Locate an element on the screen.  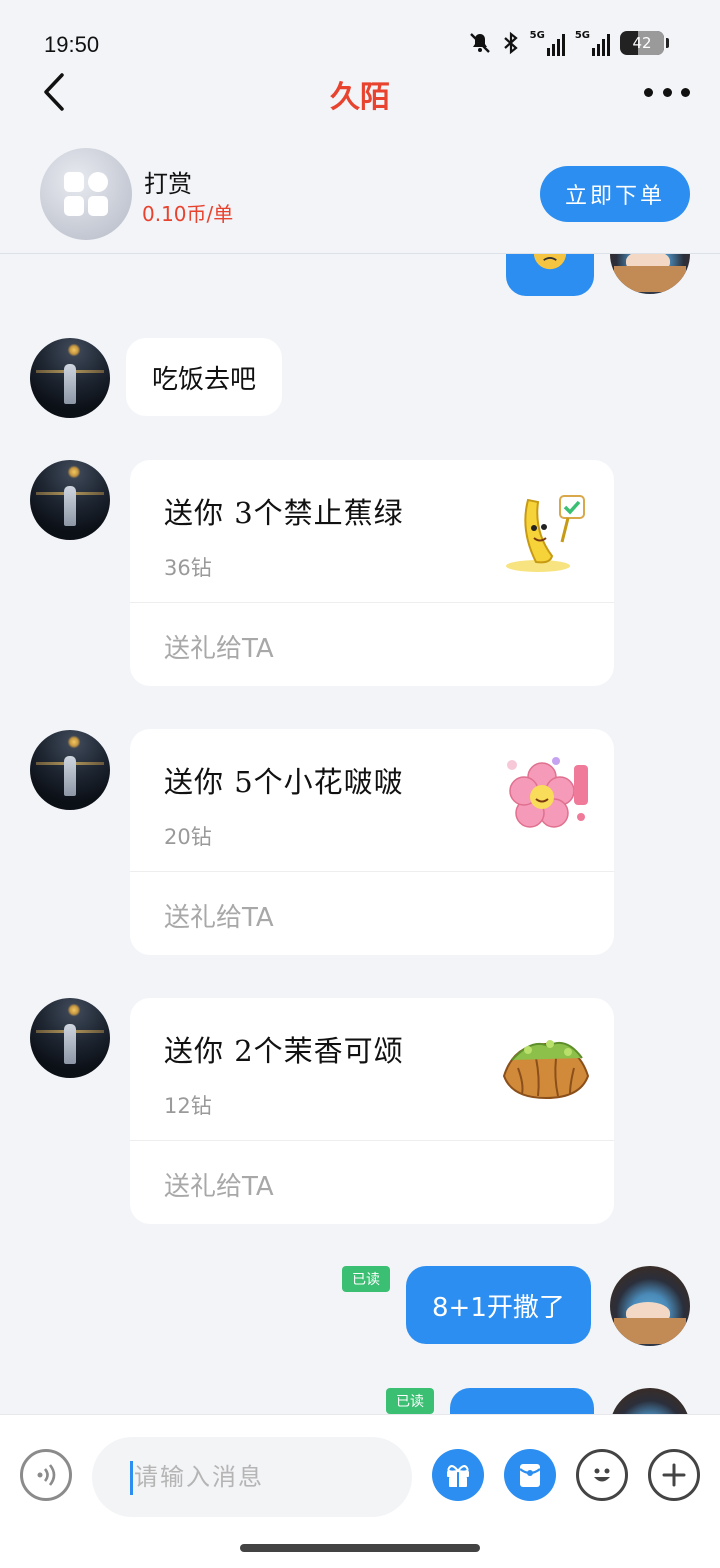
gift-message-card: 送你 3个禁止蕉绿 36钻 送礼给TA is located at coordinates (372, 573).